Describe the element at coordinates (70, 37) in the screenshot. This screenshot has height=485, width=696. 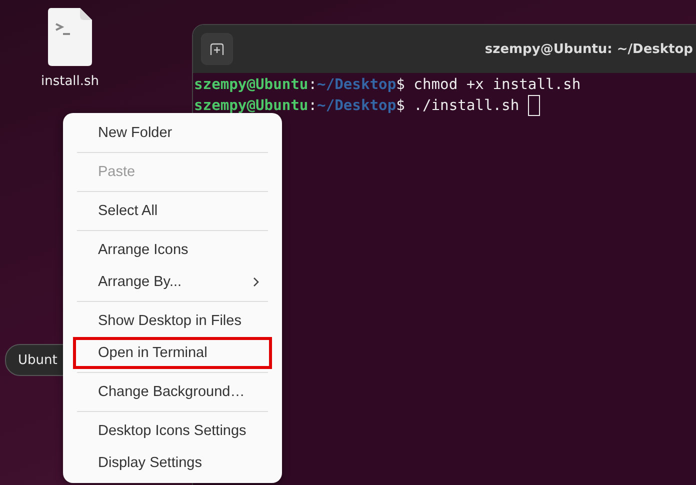
I see `script-file-icon` at that location.